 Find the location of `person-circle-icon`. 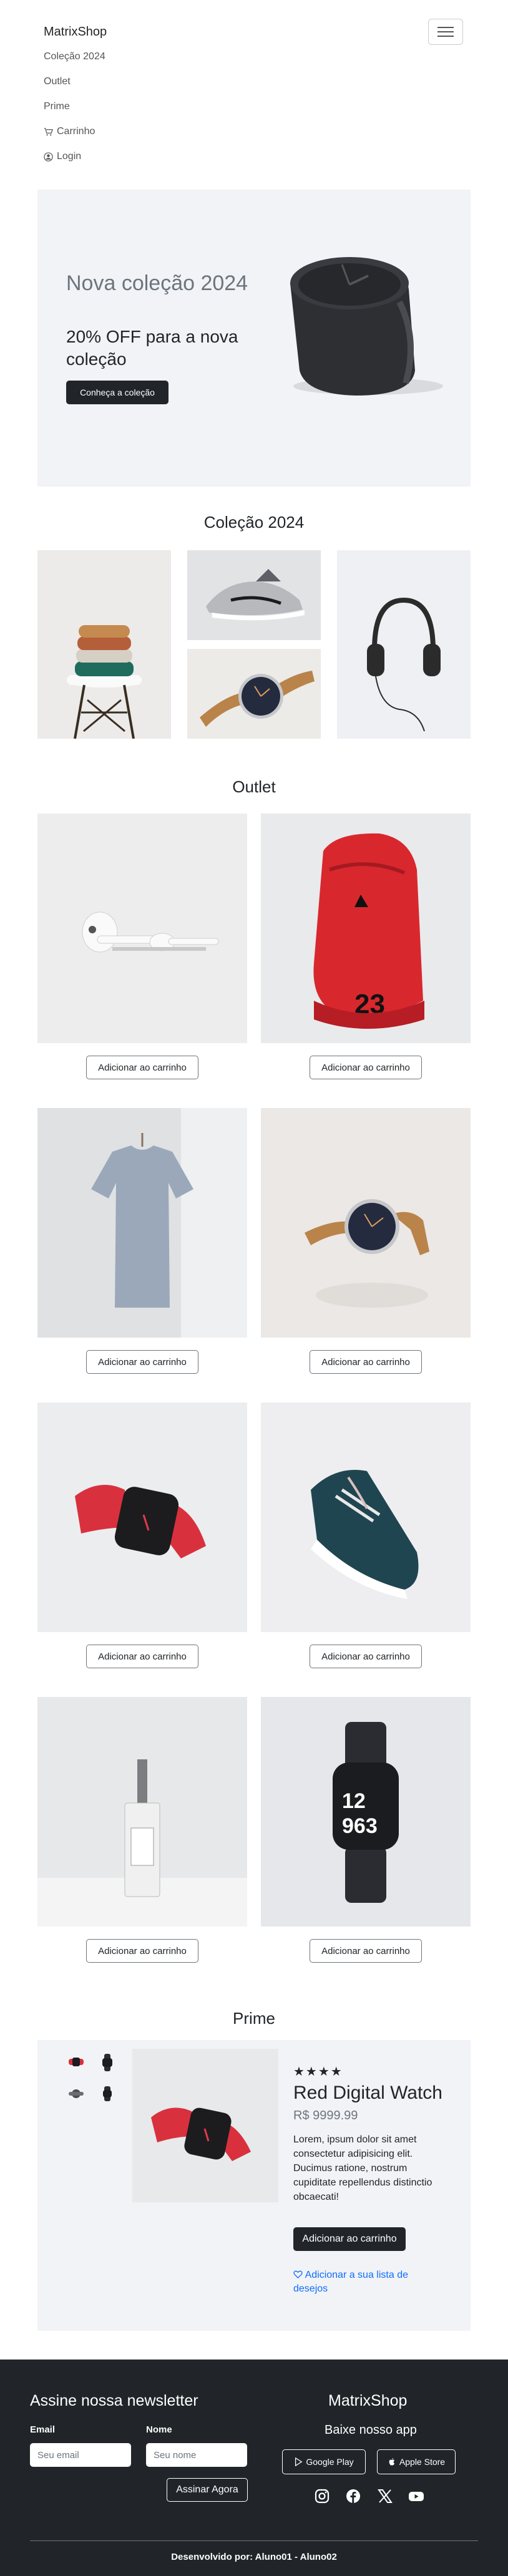

person-circle-icon is located at coordinates (49, 157).